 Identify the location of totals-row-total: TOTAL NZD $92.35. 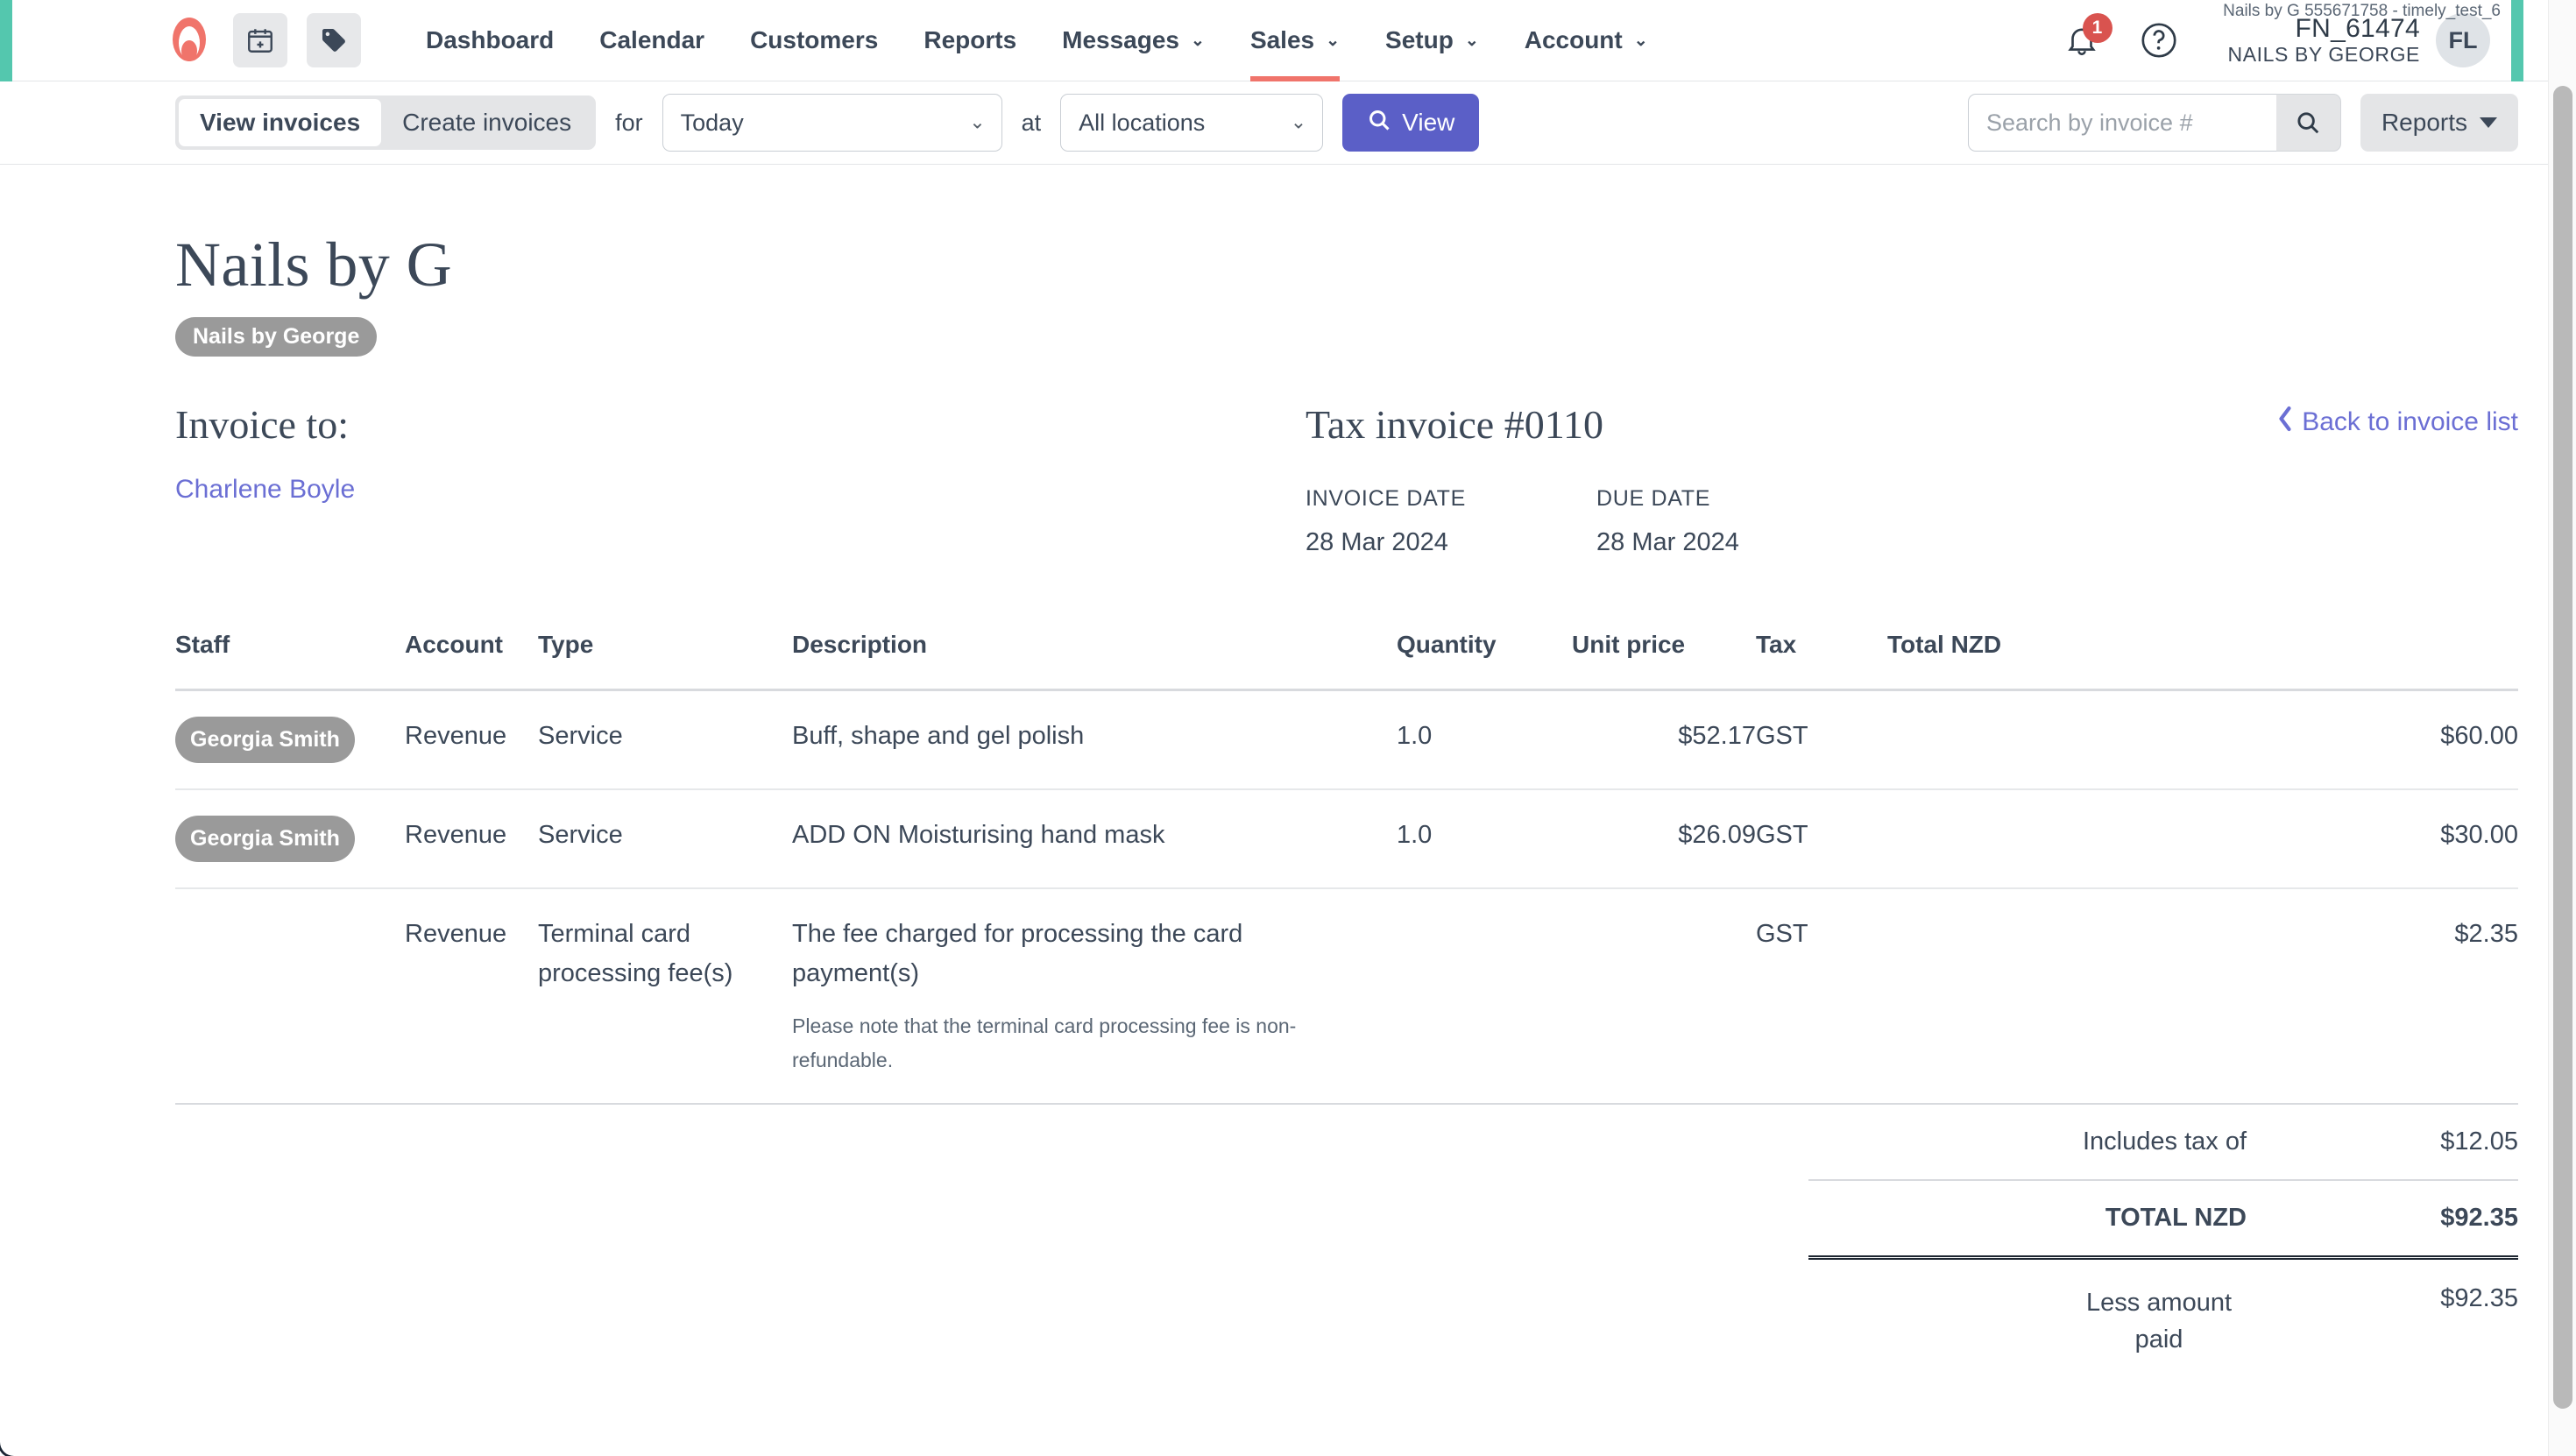
(2163, 1219).